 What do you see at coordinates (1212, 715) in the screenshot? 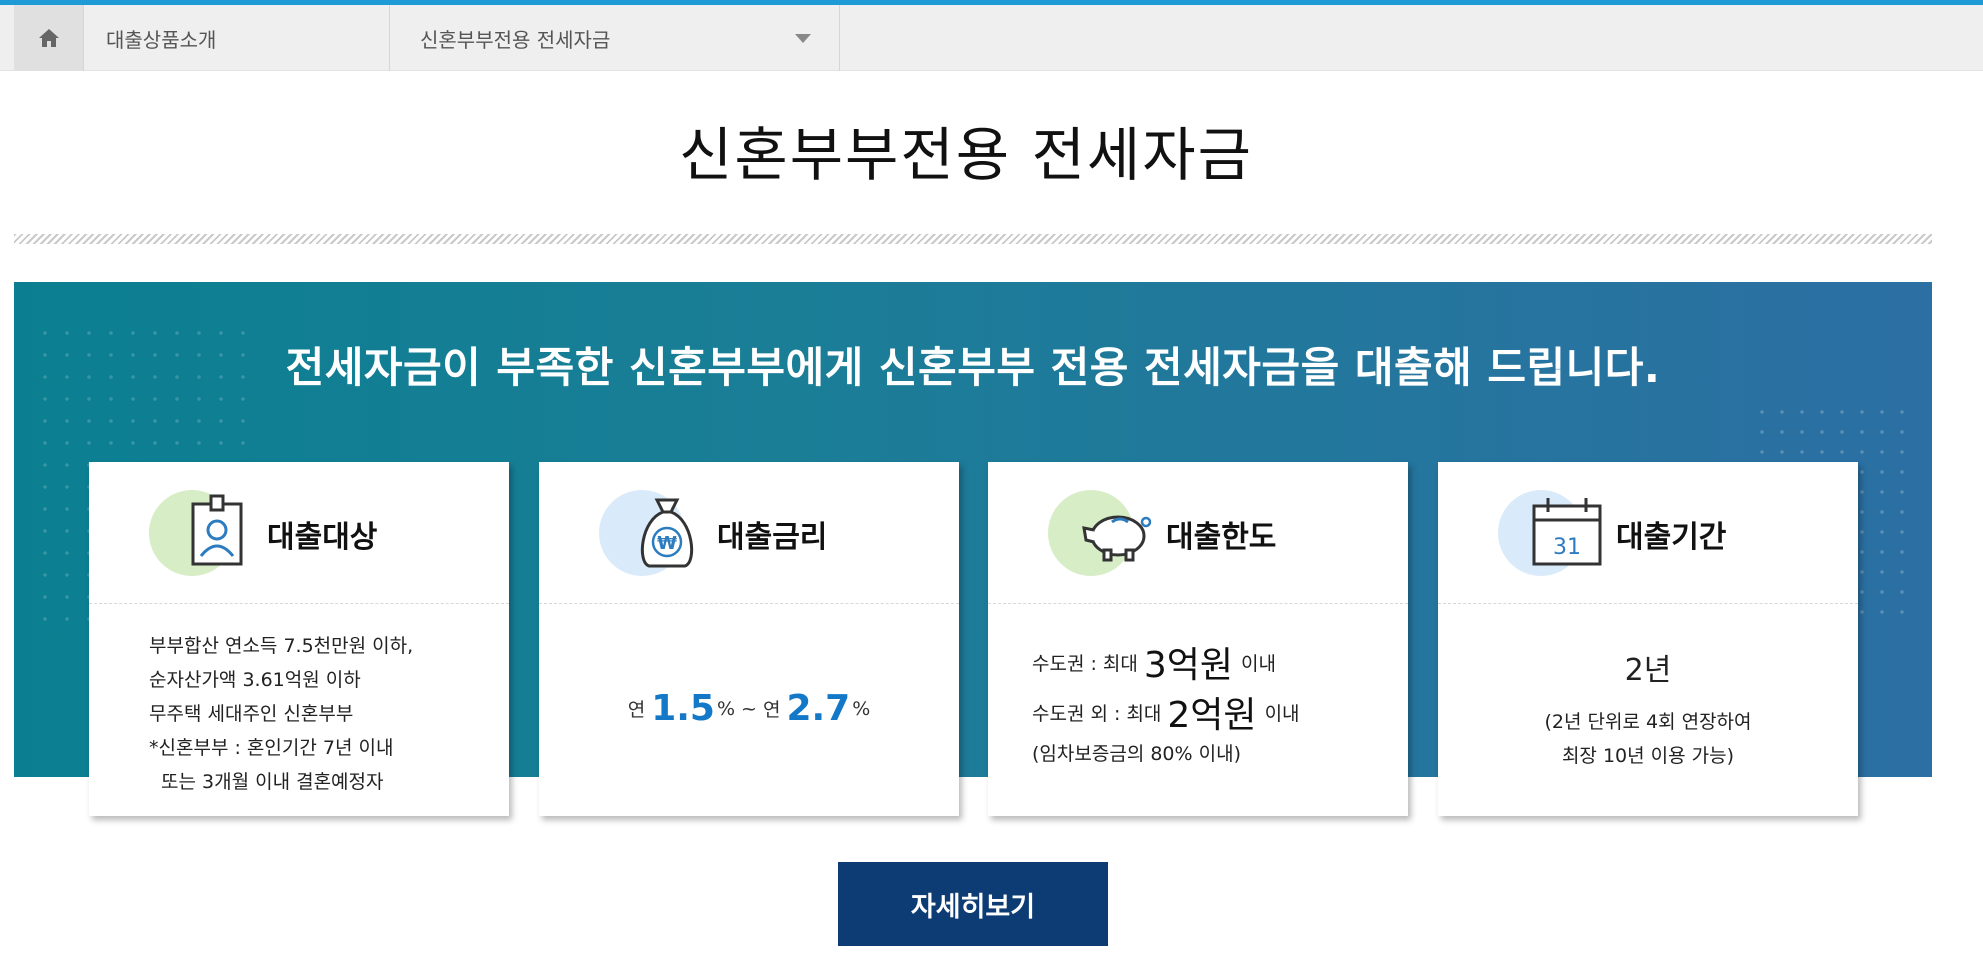
I see `limit-other-amount: 2억원` at bounding box center [1212, 715].